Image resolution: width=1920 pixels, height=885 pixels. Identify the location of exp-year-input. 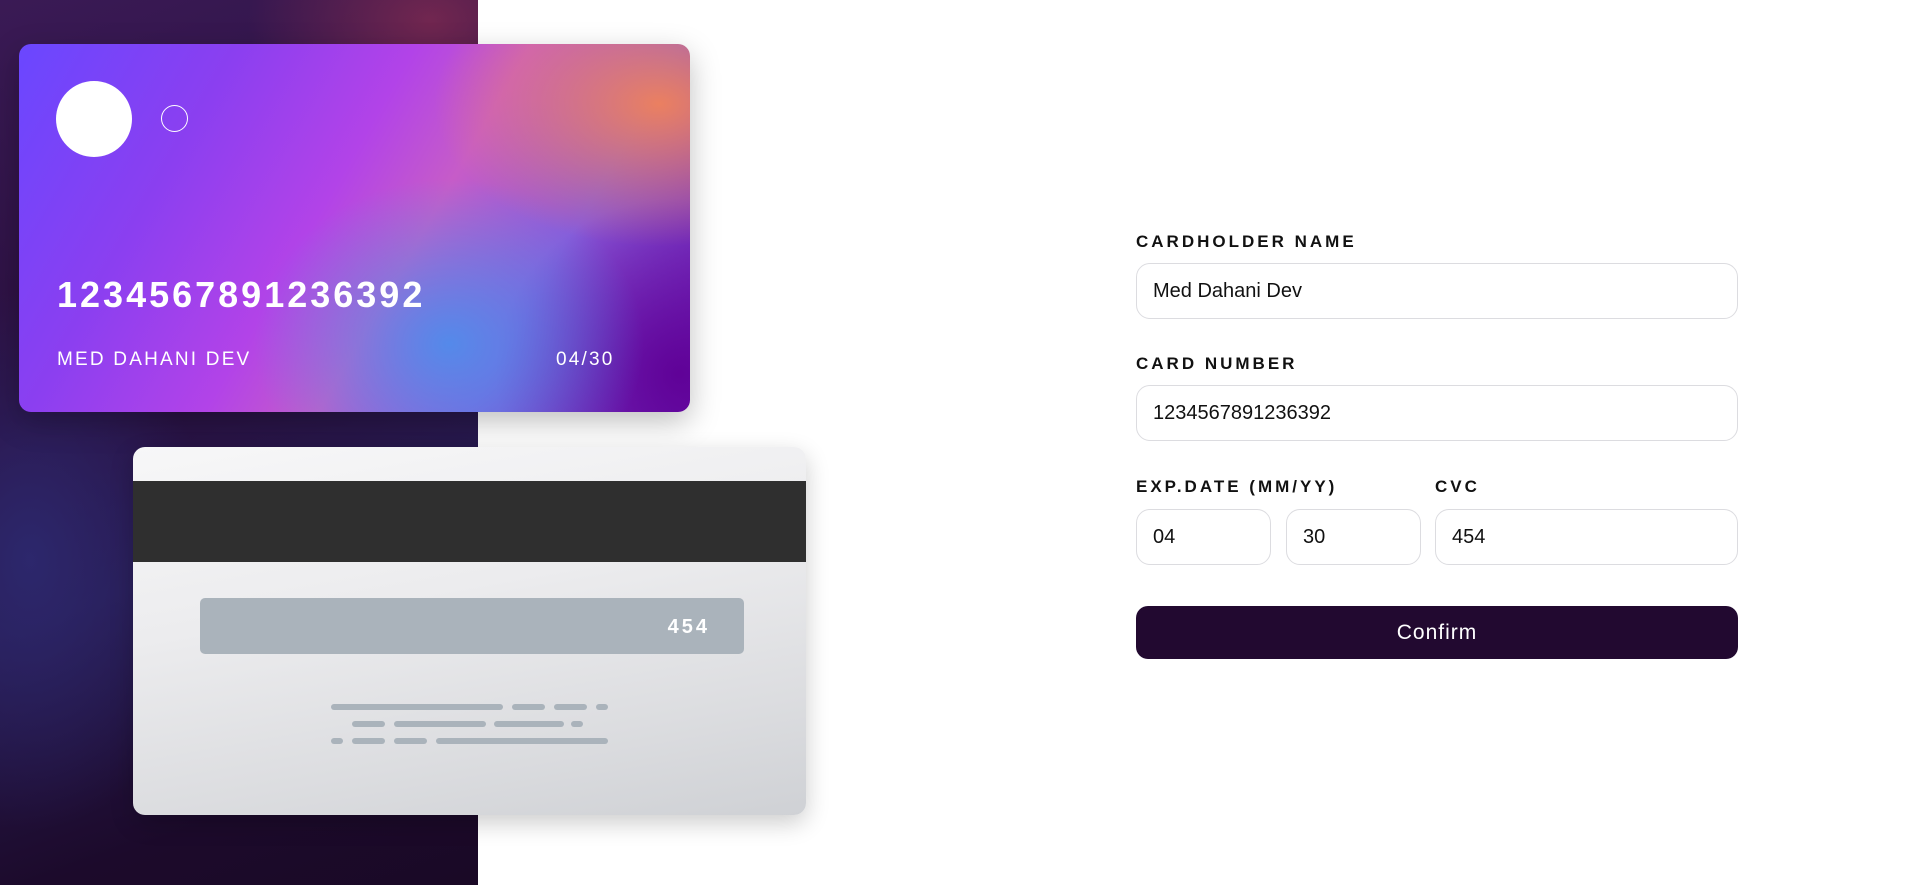
(1353, 537).